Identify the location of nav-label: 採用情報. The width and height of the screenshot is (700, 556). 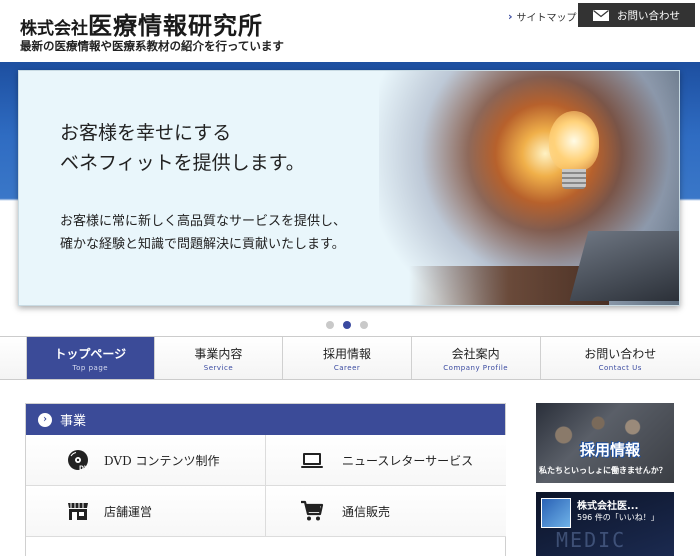
(347, 353).